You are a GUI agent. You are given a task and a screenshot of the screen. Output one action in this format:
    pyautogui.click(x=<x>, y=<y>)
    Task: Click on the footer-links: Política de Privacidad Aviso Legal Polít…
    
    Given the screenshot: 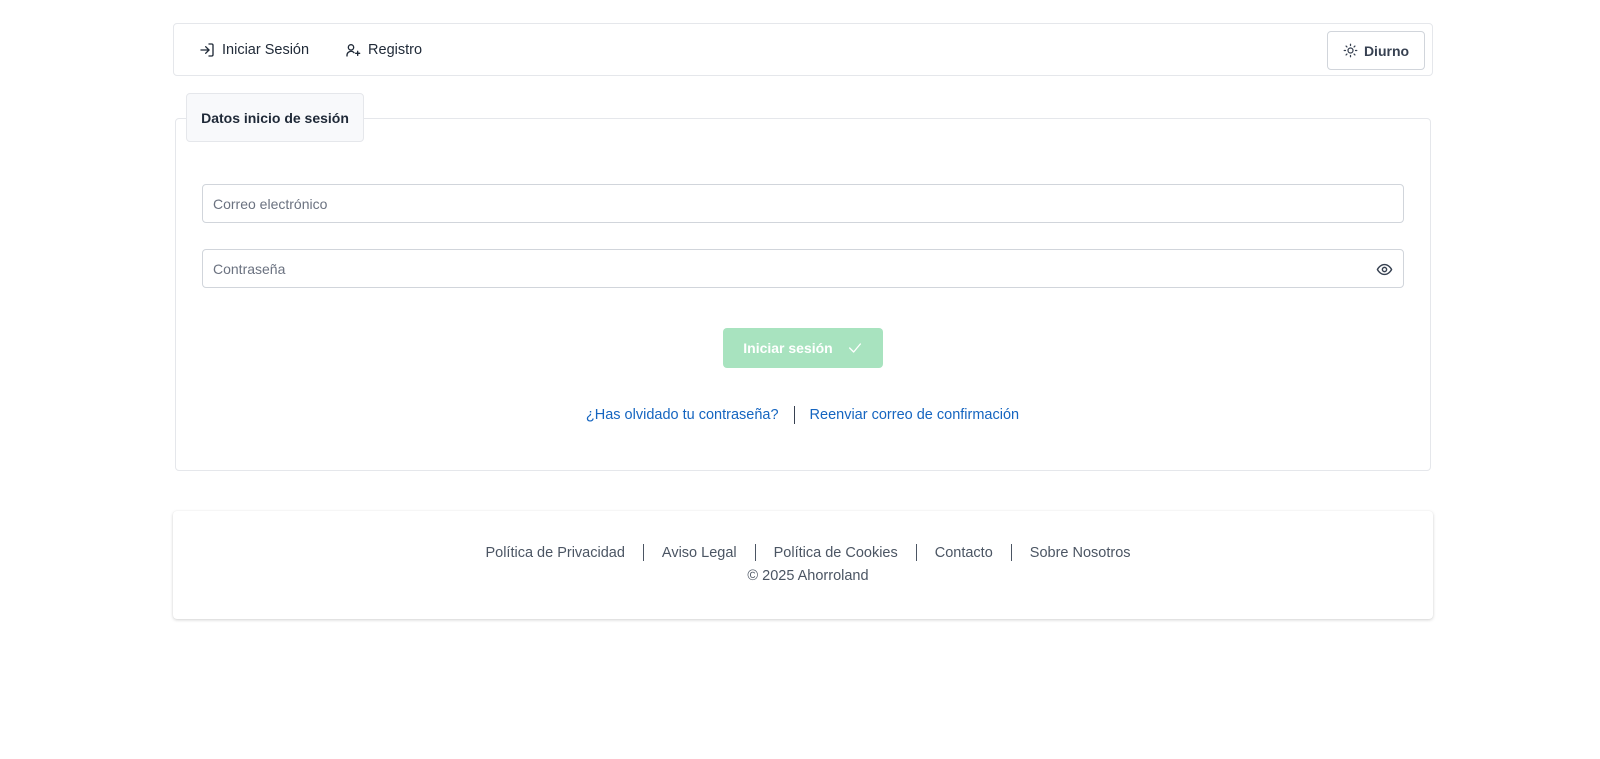 What is the action you would take?
    pyautogui.click(x=803, y=552)
    